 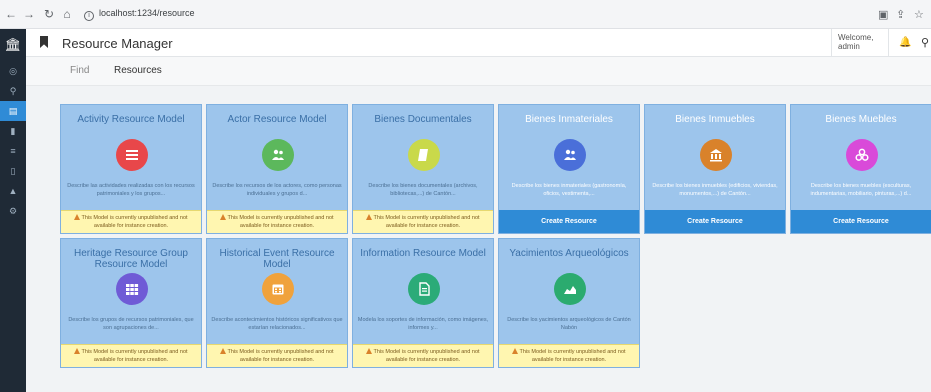 What do you see at coordinates (13, 131) in the screenshot?
I see `nav-bookmark-icon: ▮` at bounding box center [13, 131].